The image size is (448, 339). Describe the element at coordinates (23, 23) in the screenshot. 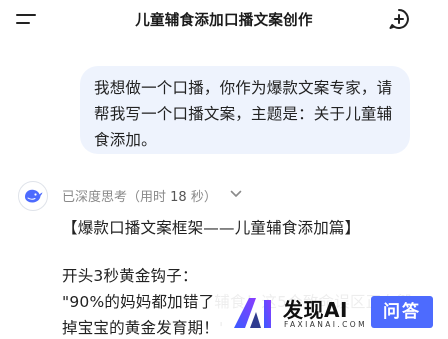

I see `menu-bar-bottom` at that location.